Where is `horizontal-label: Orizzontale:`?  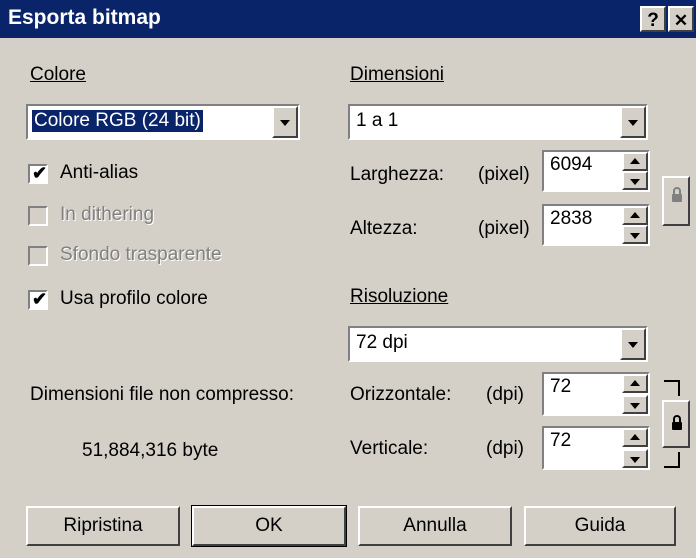 horizontal-label: Orizzontale: is located at coordinates (401, 394).